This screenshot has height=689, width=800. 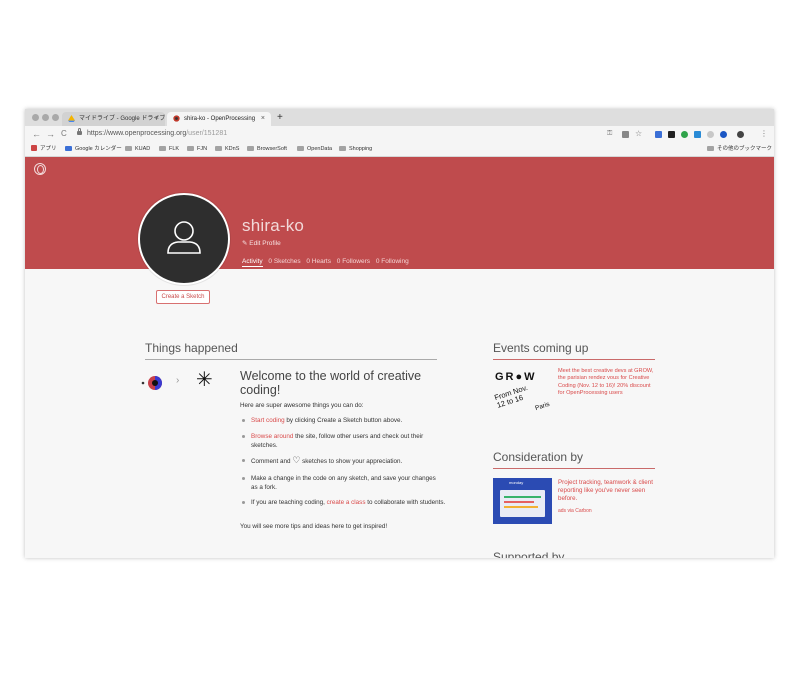 I want to click on grow-logo-text: GR●W, so click(x=516, y=377).